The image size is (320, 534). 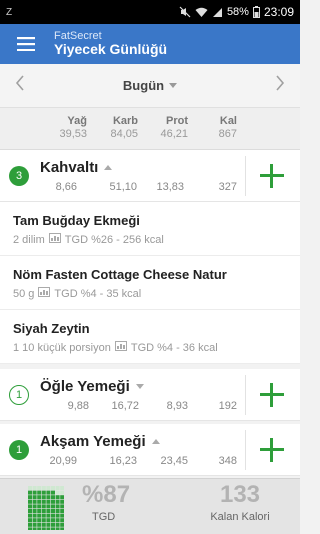 I want to click on meal-calories: 348, so click(x=227, y=461).